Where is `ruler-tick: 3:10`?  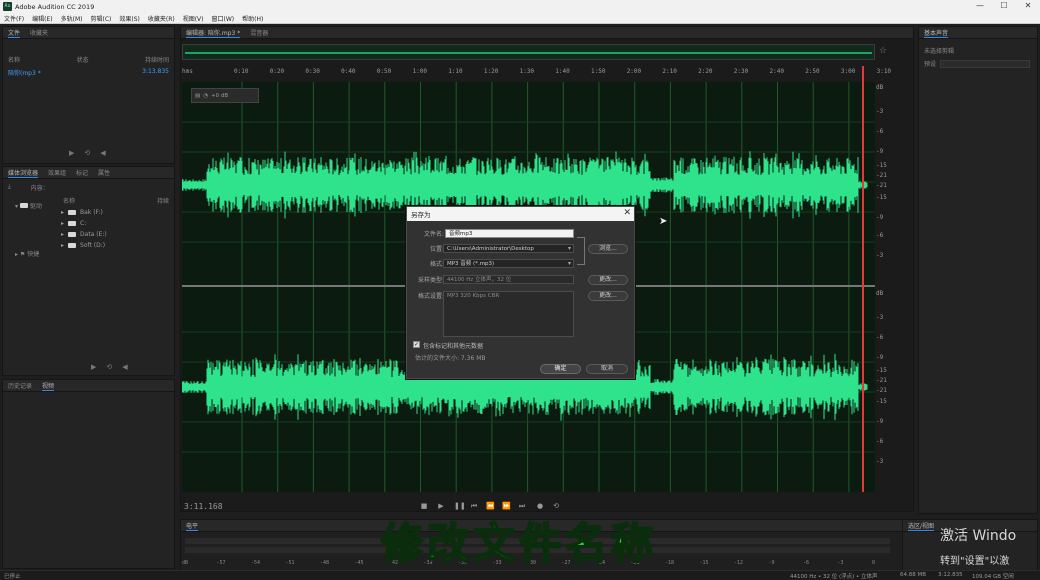
ruler-tick: 3:10 is located at coordinates (884, 71).